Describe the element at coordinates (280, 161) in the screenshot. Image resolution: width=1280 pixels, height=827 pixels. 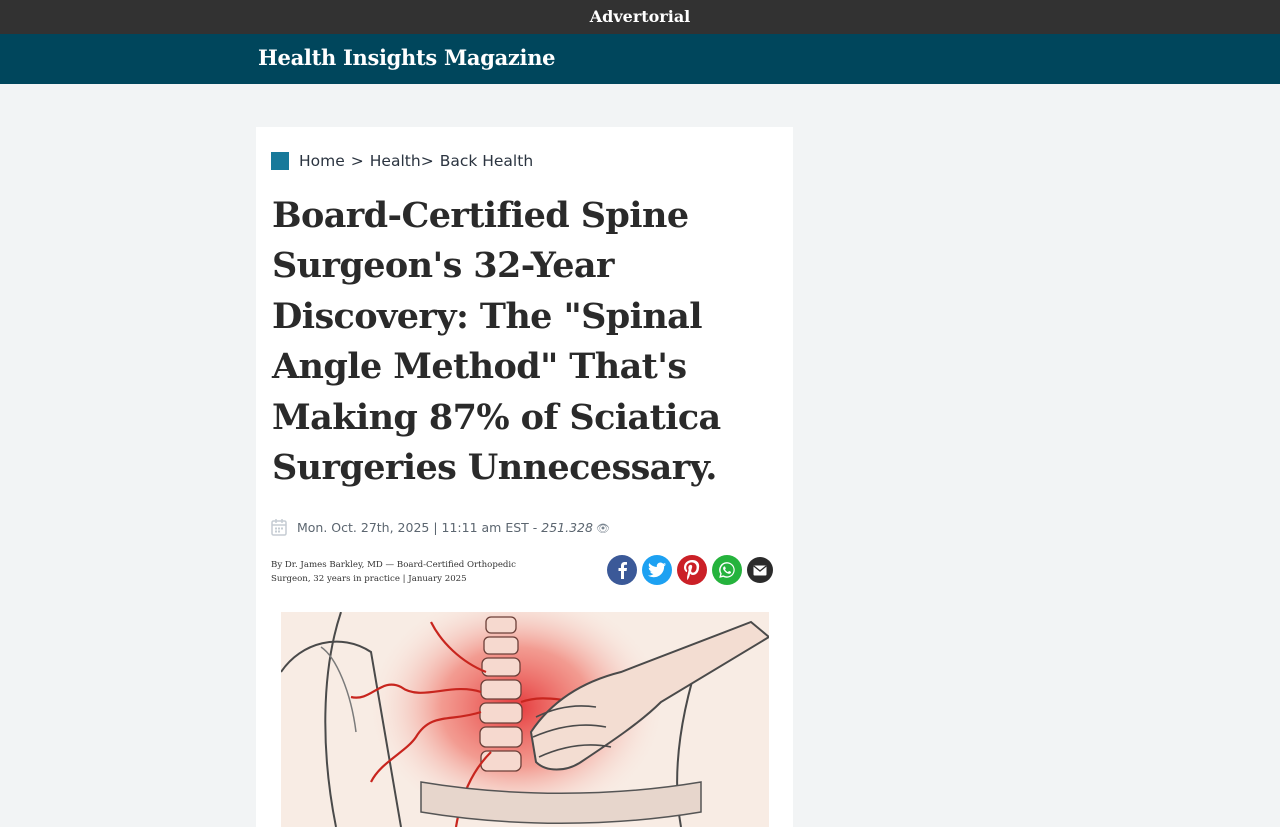
I see `breadcrumb-marker-icon` at that location.